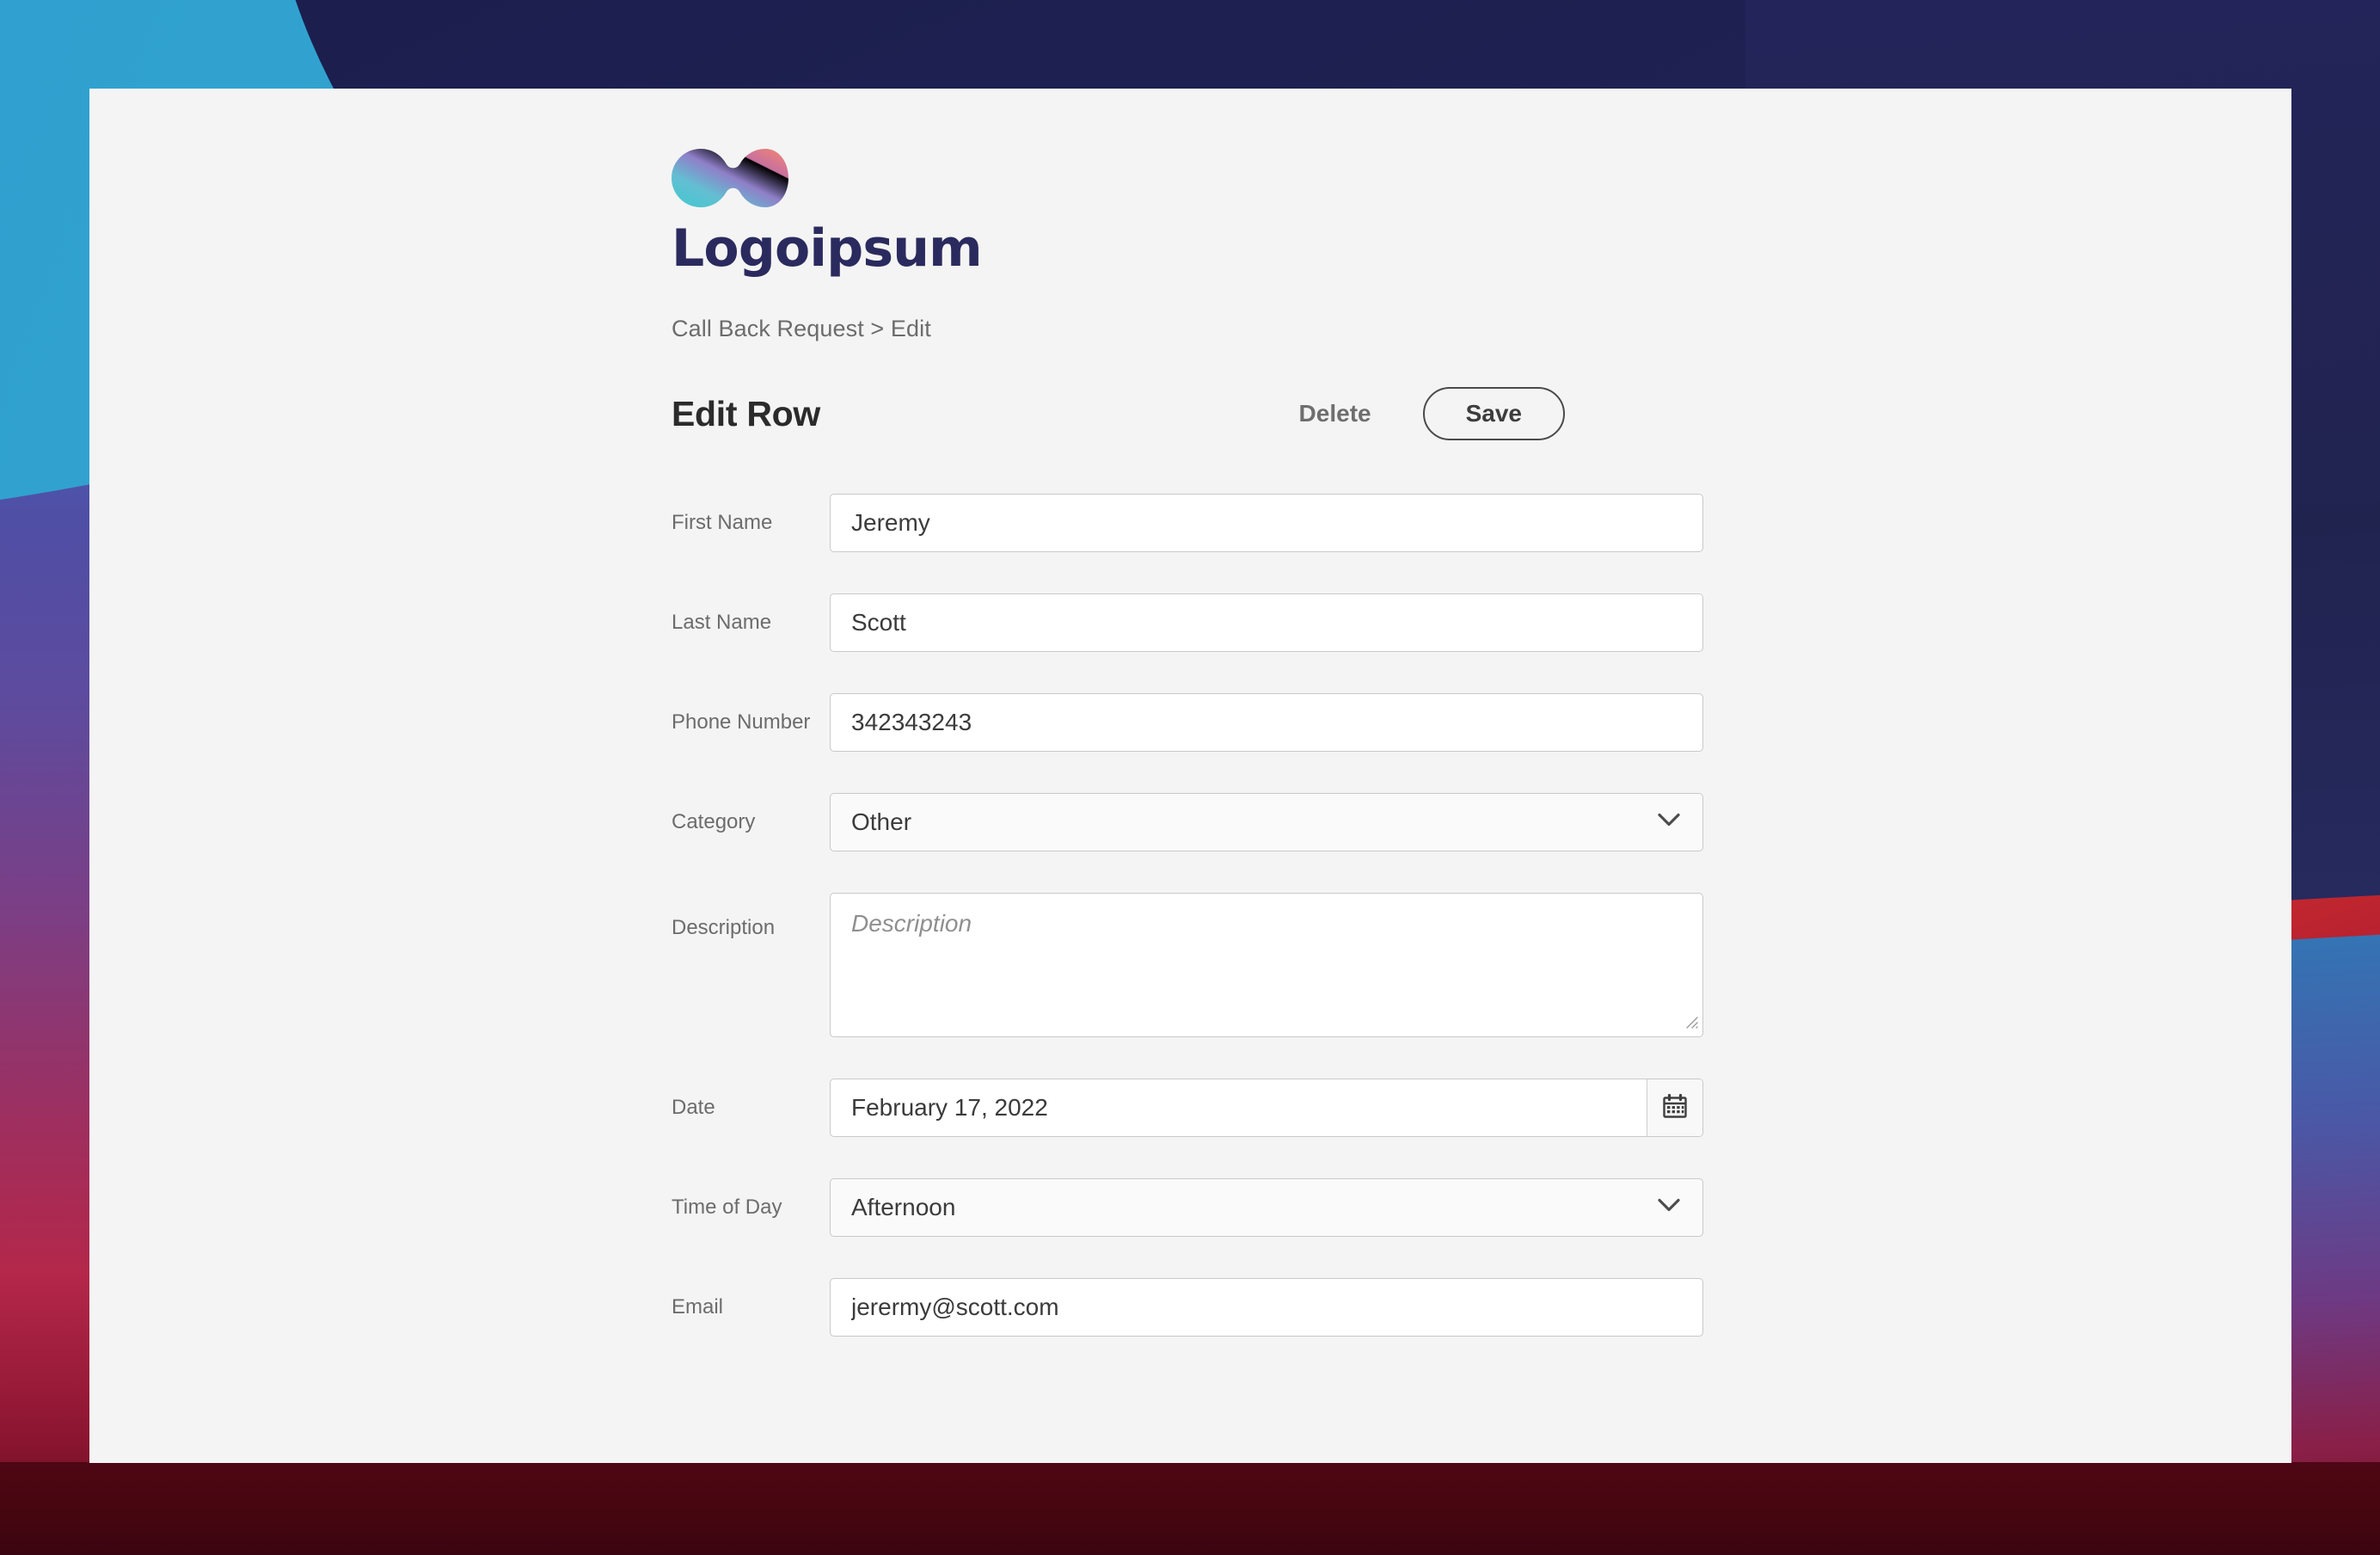  What do you see at coordinates (698, 1307) in the screenshot?
I see `label-email: Email` at bounding box center [698, 1307].